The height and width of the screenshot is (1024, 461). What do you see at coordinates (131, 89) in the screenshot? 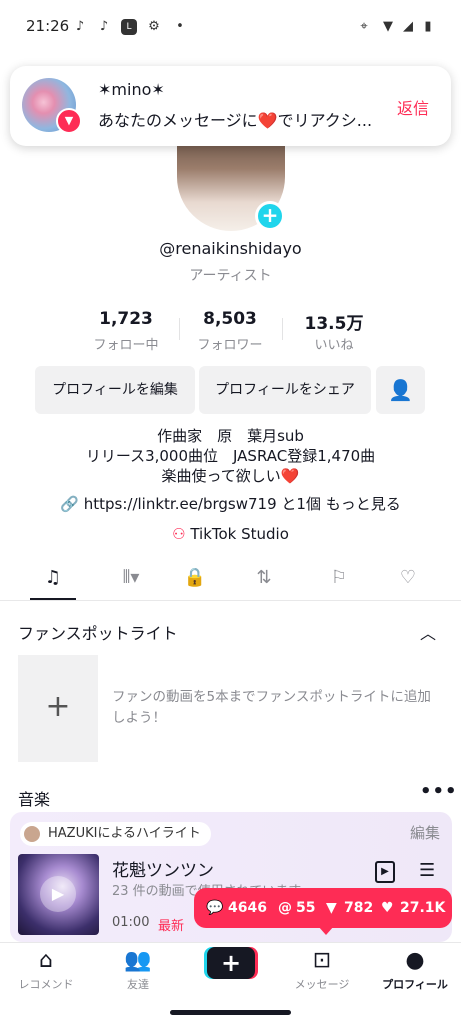
I see `notification-sender: ✶mino✶` at bounding box center [131, 89].